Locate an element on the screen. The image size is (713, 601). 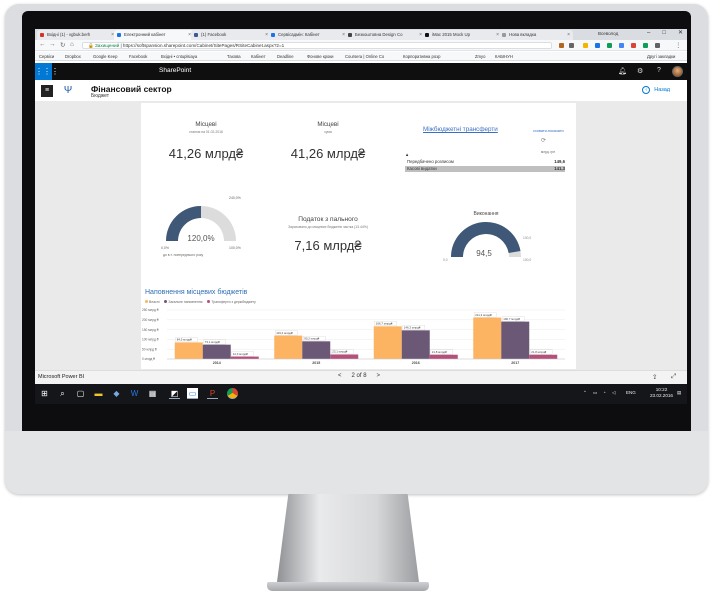
volume-icon: ◁ is located at coordinates (613, 393).